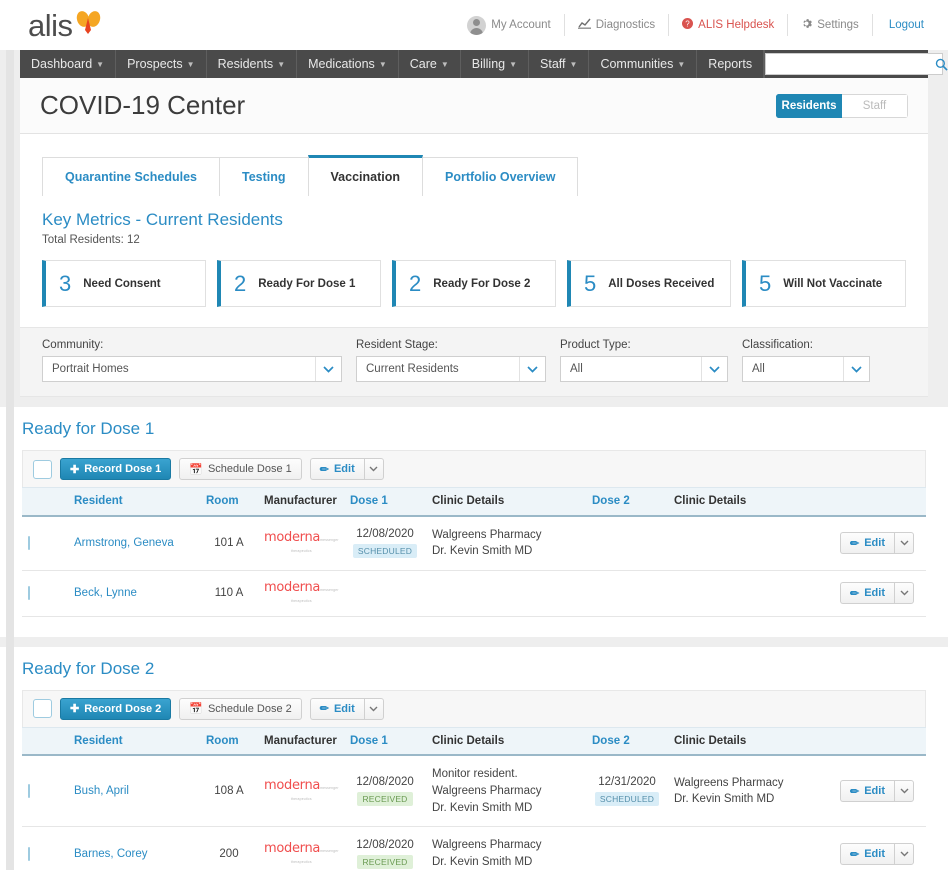 This screenshot has height=870, width=948. Describe the element at coordinates (111, 854) in the screenshot. I see `resident-link: Barnes, Corey` at that location.